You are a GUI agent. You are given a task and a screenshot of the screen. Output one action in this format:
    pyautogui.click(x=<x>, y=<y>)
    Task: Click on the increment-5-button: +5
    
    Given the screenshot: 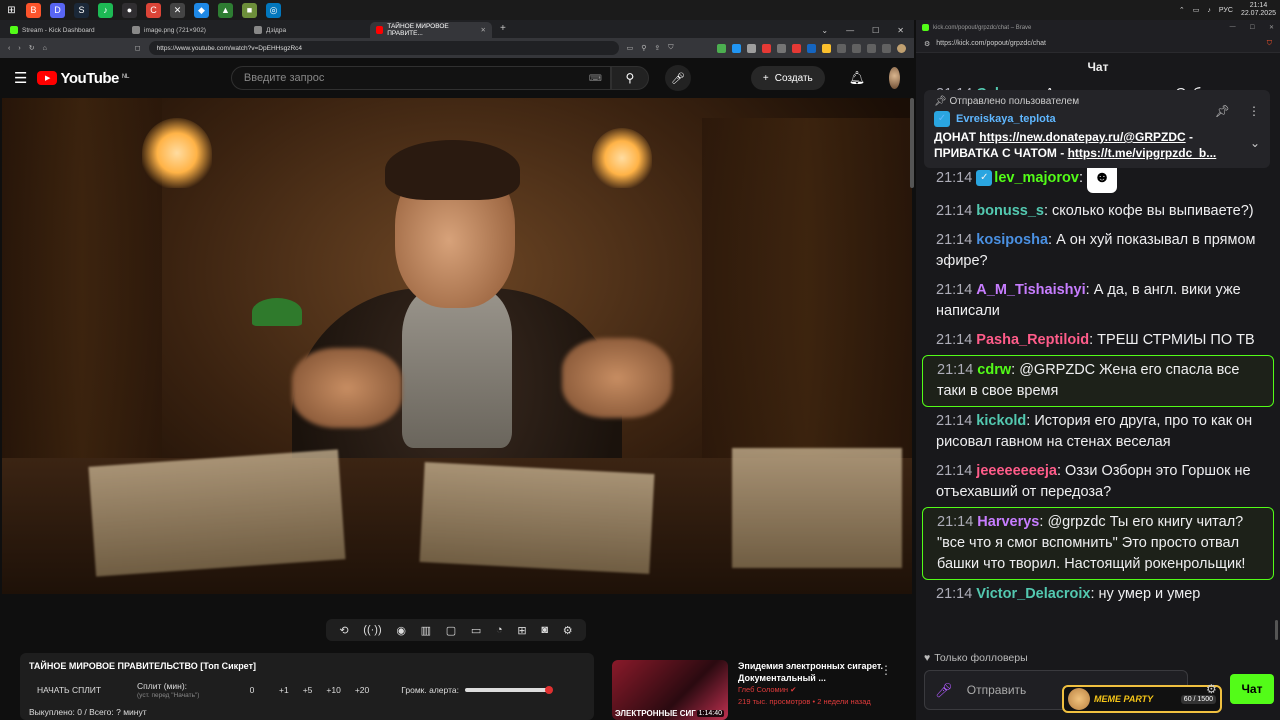 What is the action you would take?
    pyautogui.click(x=308, y=690)
    